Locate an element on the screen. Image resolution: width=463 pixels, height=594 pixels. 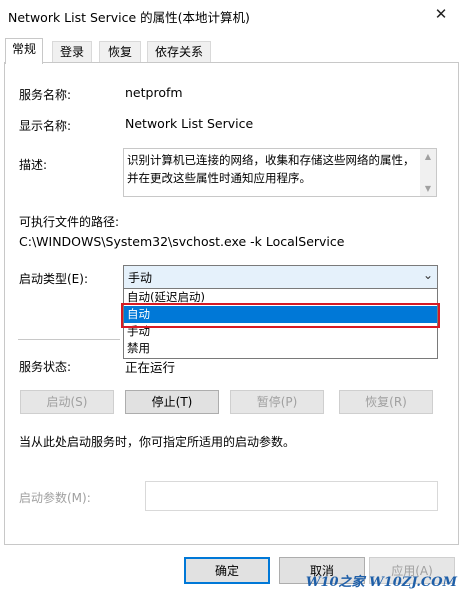
service-status-label: 服务状态: is located at coordinates (45, 367).